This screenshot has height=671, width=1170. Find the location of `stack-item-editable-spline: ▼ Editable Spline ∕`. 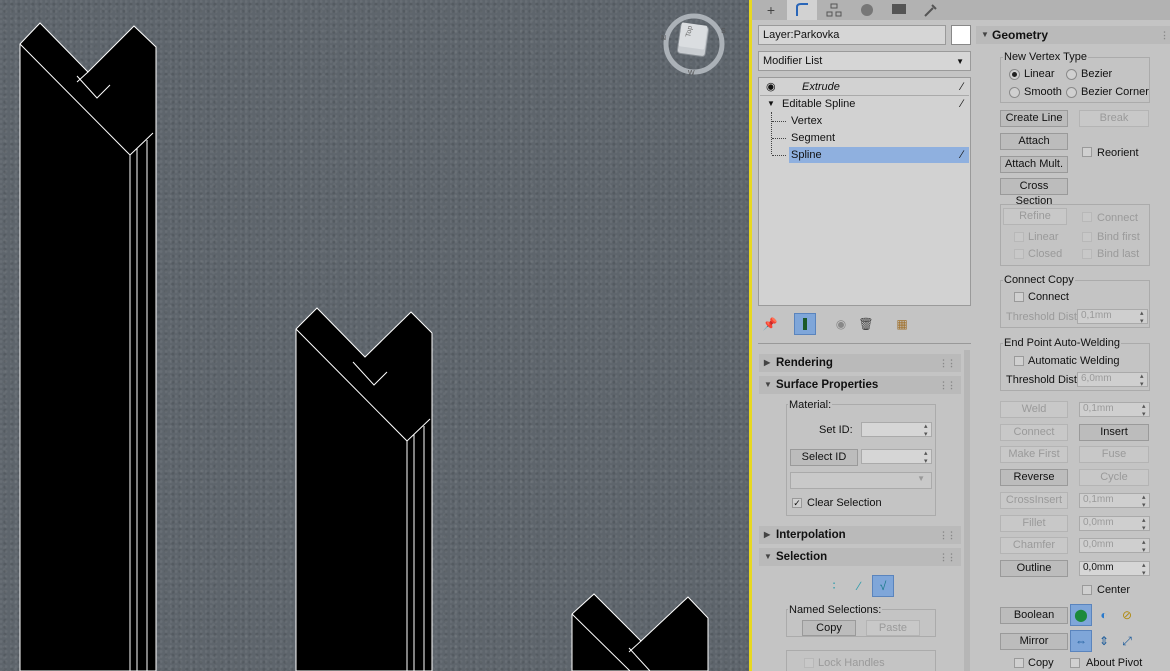

stack-item-editable-spline: ▼ Editable Spline ∕ is located at coordinates (864, 104).